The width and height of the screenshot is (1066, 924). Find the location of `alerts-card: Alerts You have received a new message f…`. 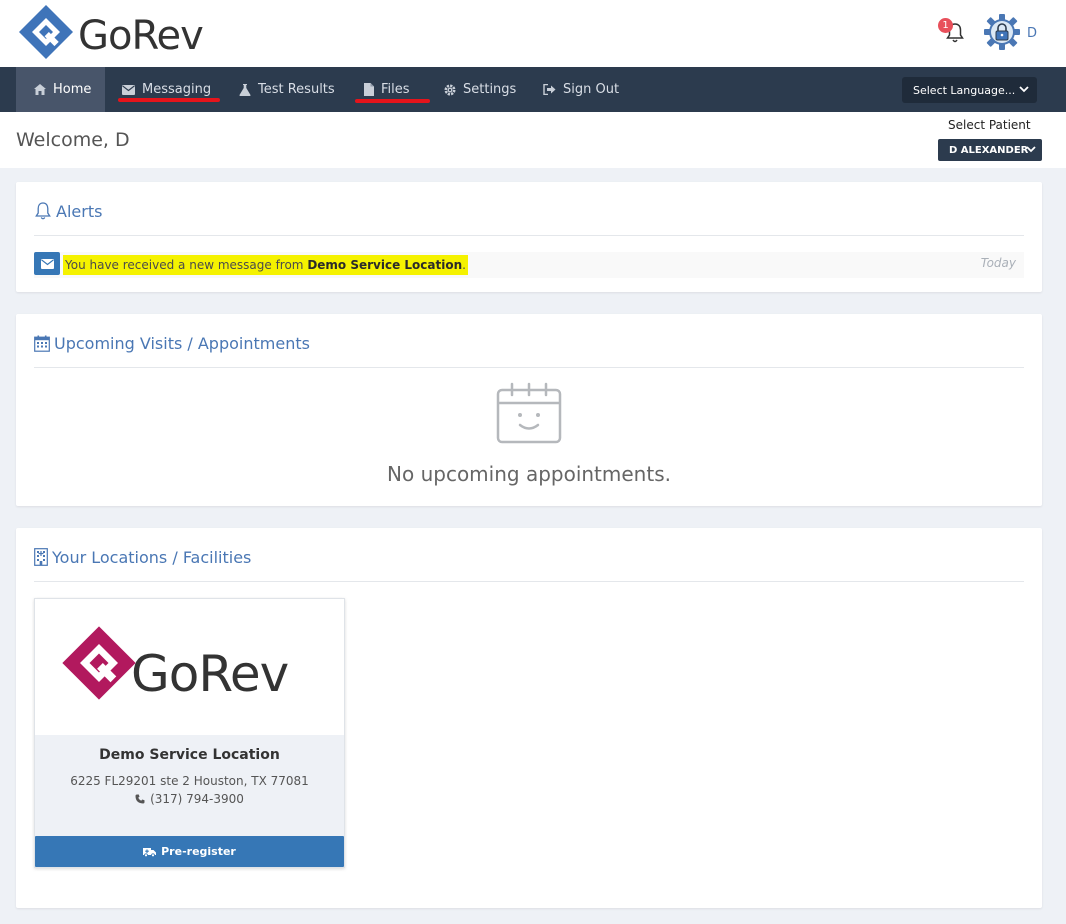

alerts-card: Alerts You have received a new message f… is located at coordinates (529, 237).